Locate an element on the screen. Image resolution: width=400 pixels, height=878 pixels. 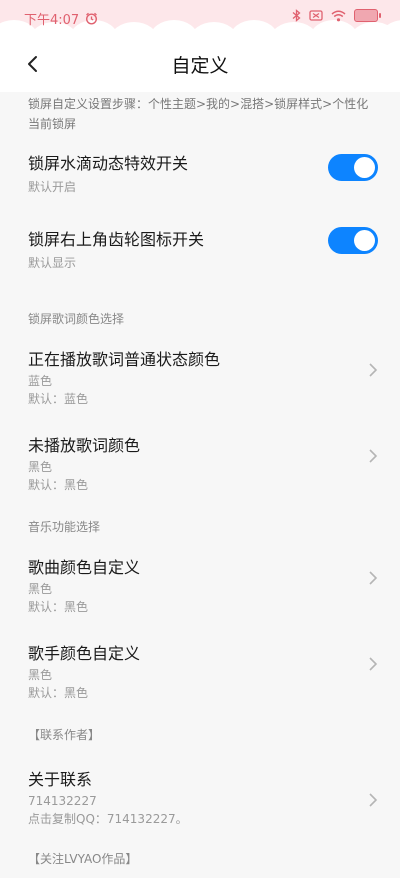
contact-row: 关于联系 714132227 点击复制QQ：714132227。 is located at coordinates (203, 808).